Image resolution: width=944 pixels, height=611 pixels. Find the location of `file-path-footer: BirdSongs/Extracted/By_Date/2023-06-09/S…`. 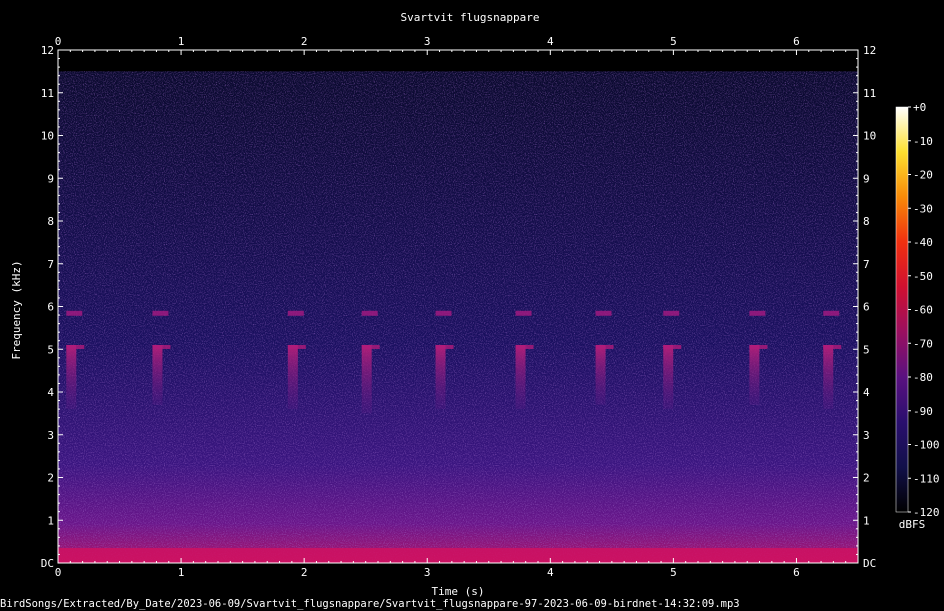

file-path-footer: BirdSongs/Extracted/By_Date/2023-06-09/S… is located at coordinates (370, 604).